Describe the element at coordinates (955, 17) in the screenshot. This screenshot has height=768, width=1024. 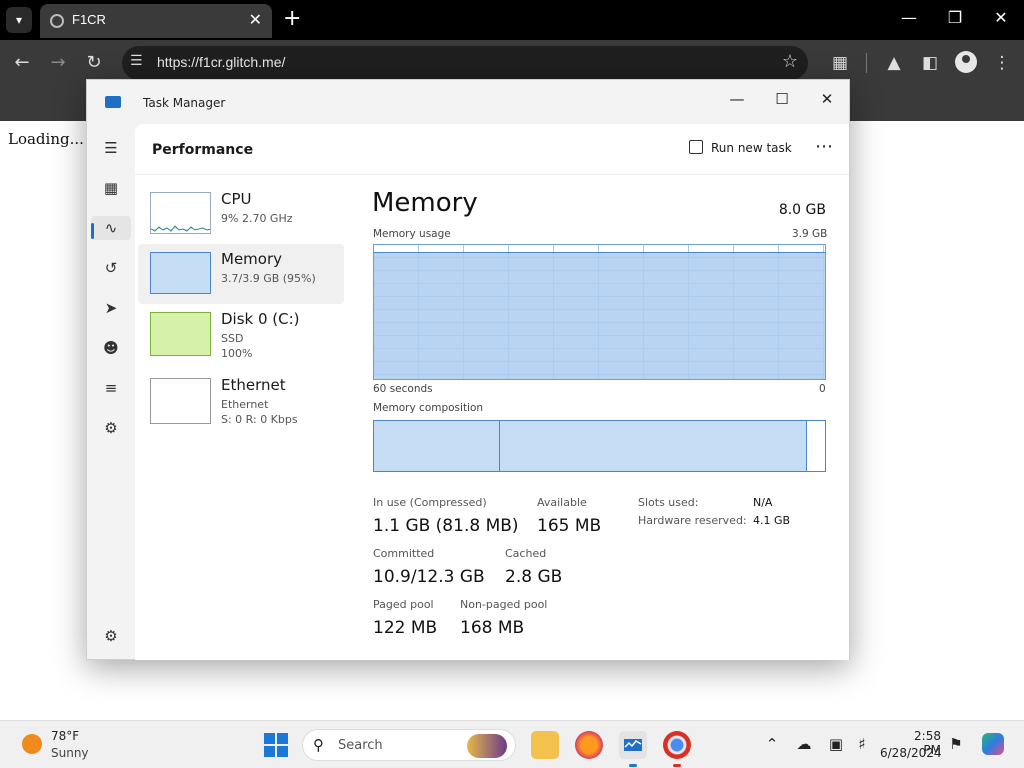
I see `restore-button: ❐` at that location.